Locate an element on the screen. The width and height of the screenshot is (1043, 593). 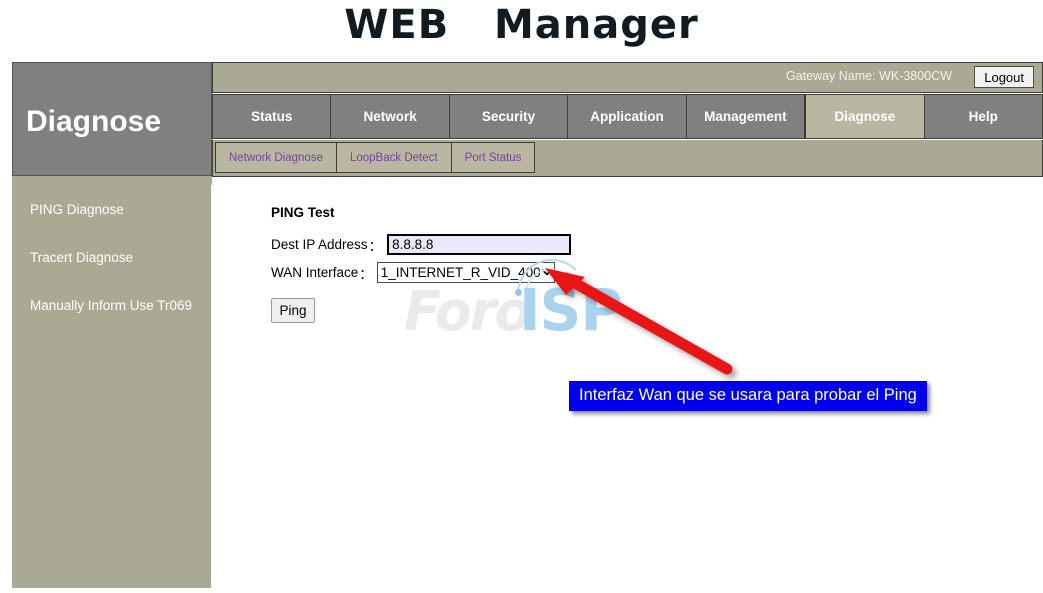
tab-label: Security is located at coordinates (508, 116).